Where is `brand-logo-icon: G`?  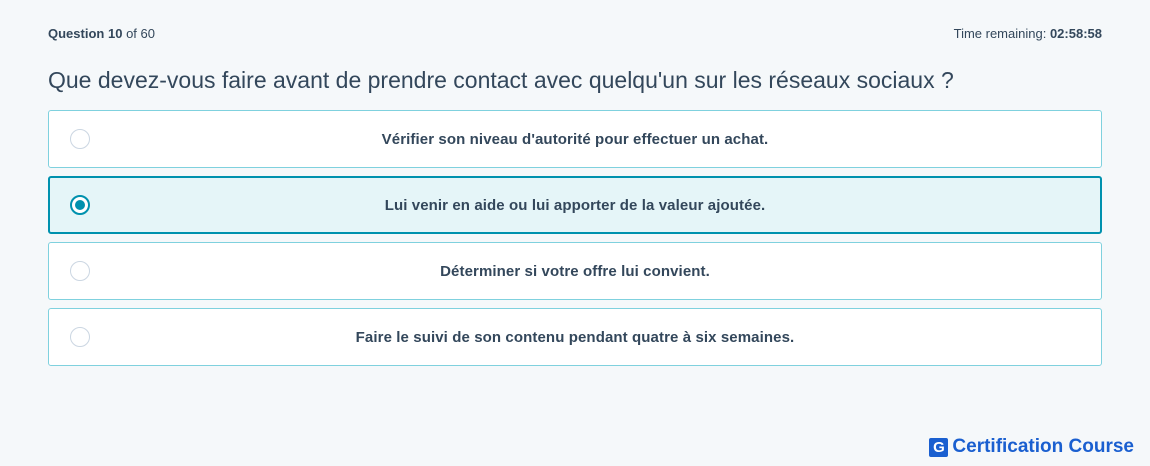 brand-logo-icon: G is located at coordinates (939, 447).